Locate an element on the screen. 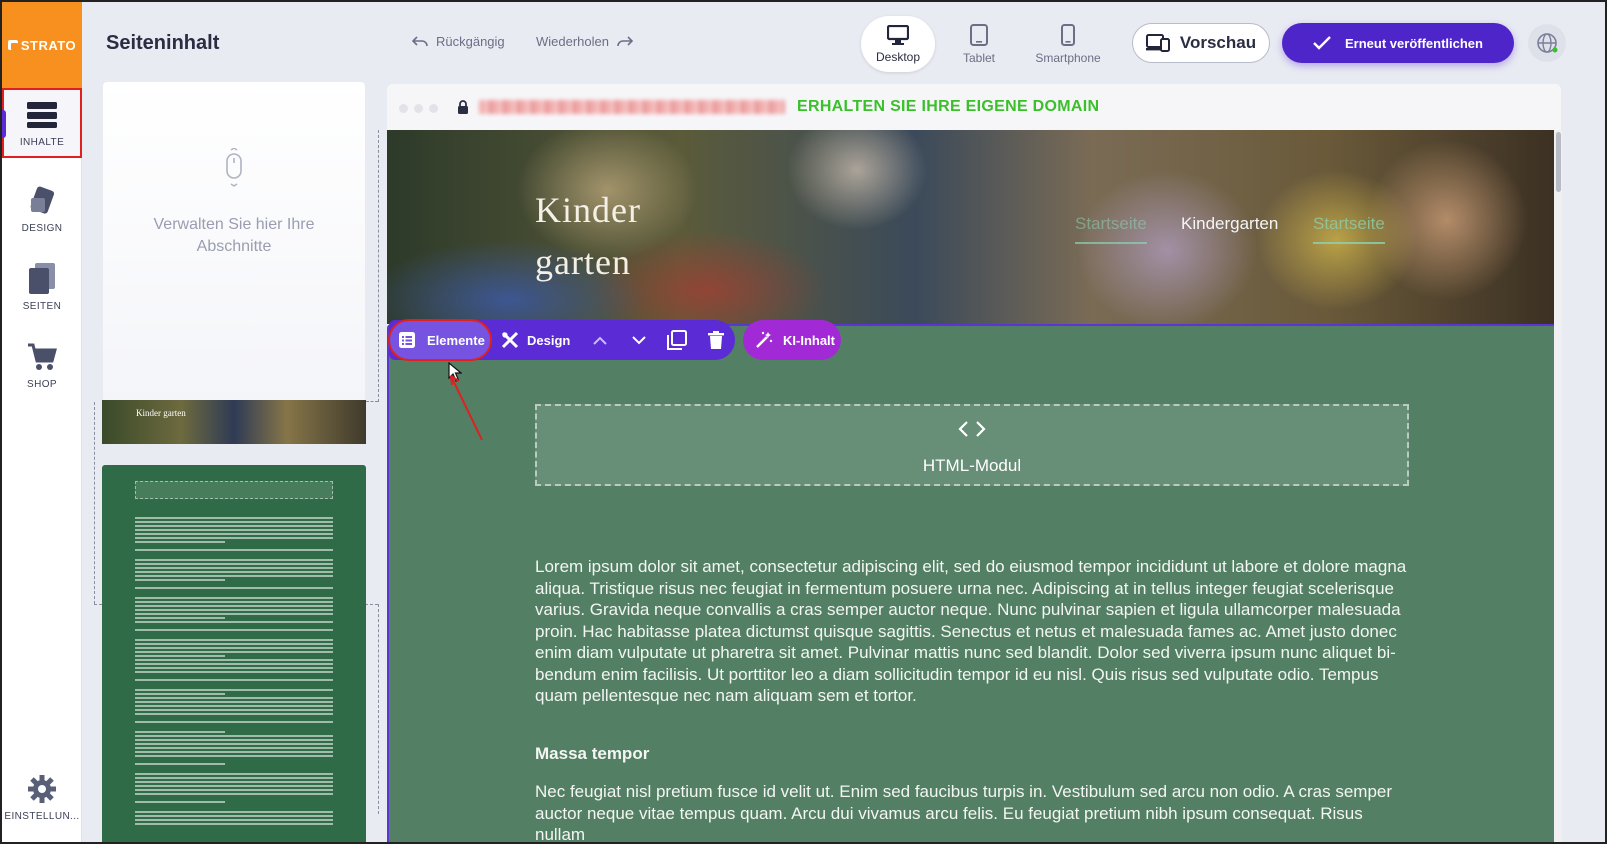 The width and height of the screenshot is (1607, 844). rail-item-seiten: SEITEN is located at coordinates (42, 287).